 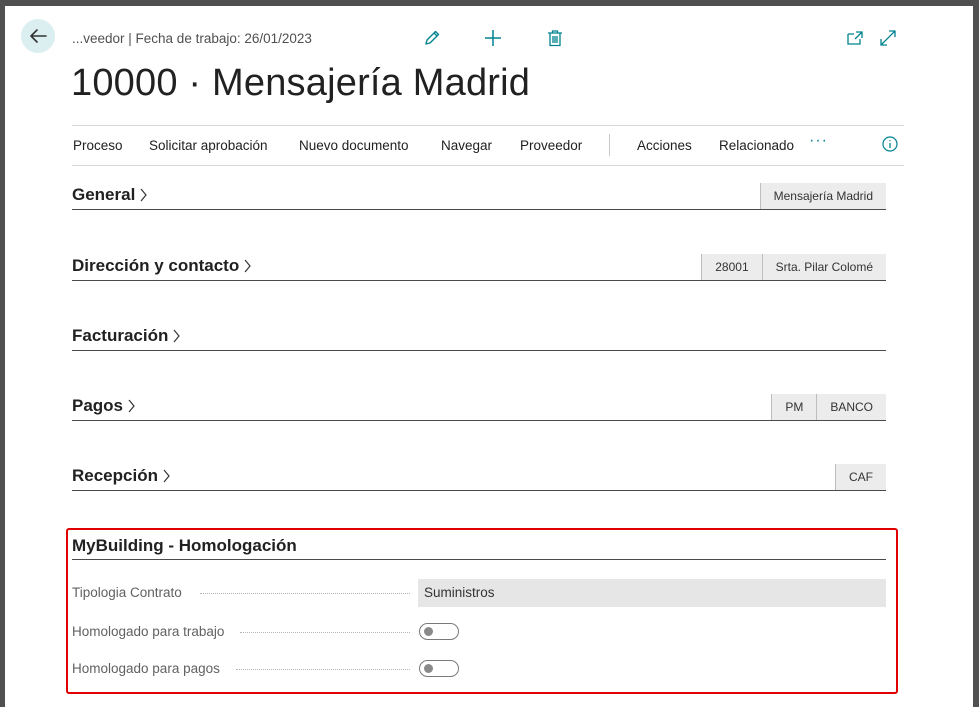 What do you see at coordinates (479, 337) in the screenshot?
I see `section-facturacion: Facturación` at bounding box center [479, 337].